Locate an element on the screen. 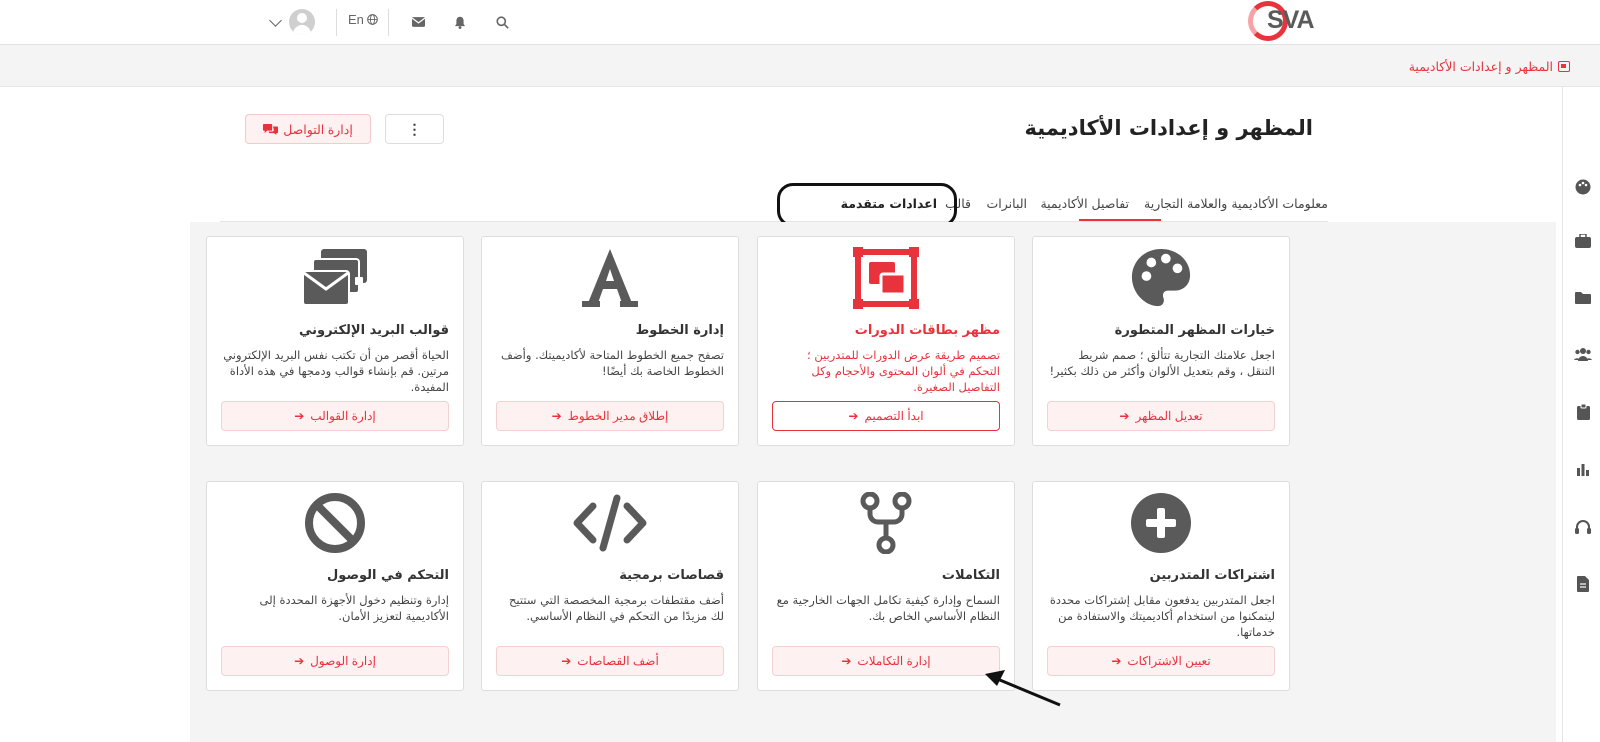 The width and height of the screenshot is (1600, 742). page-title: المظهر و إعدادات الأكاديمية is located at coordinates (1168, 128).